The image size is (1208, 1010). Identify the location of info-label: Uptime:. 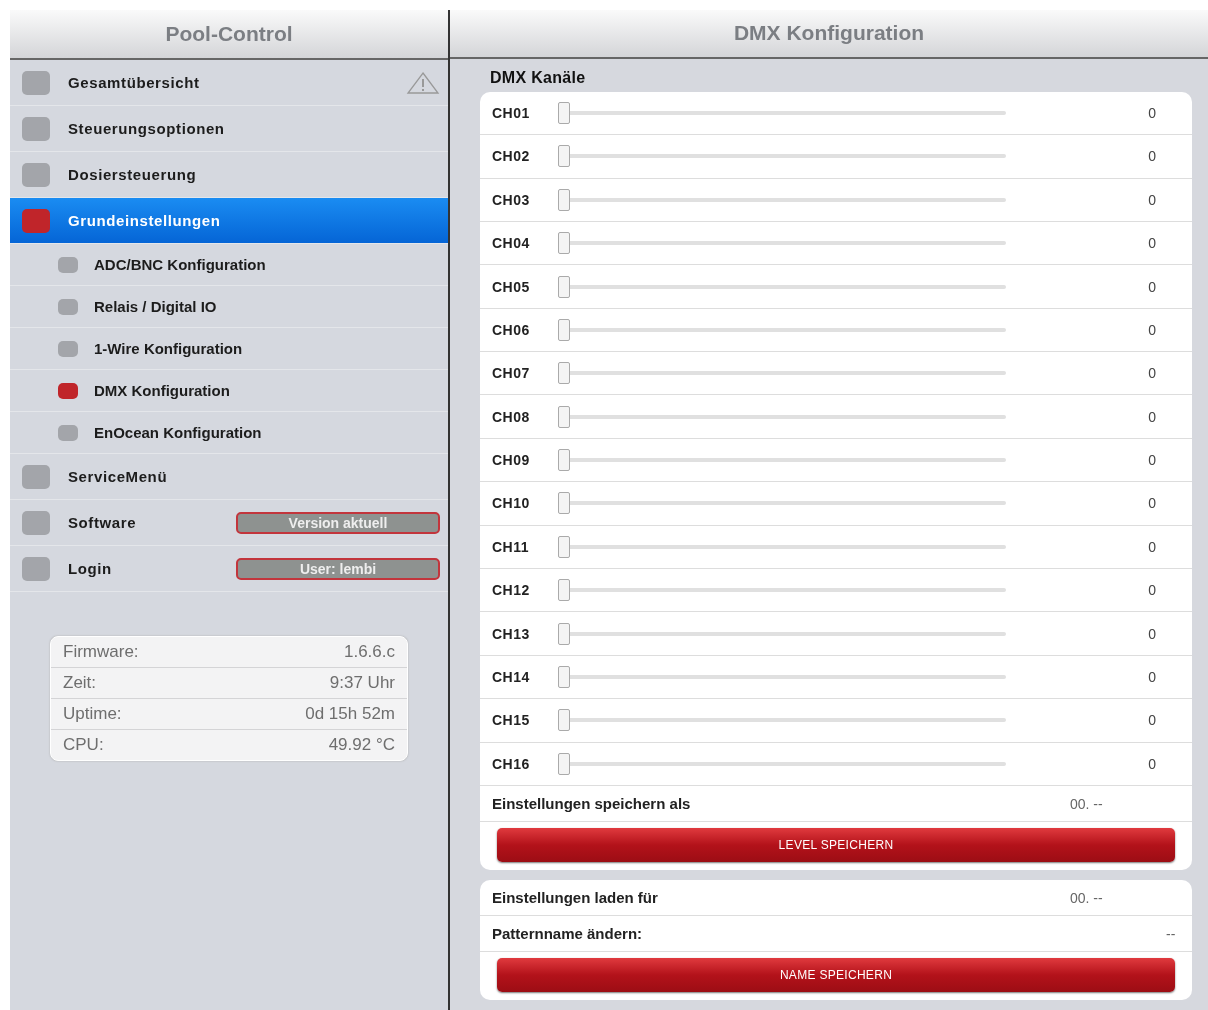
(92, 714).